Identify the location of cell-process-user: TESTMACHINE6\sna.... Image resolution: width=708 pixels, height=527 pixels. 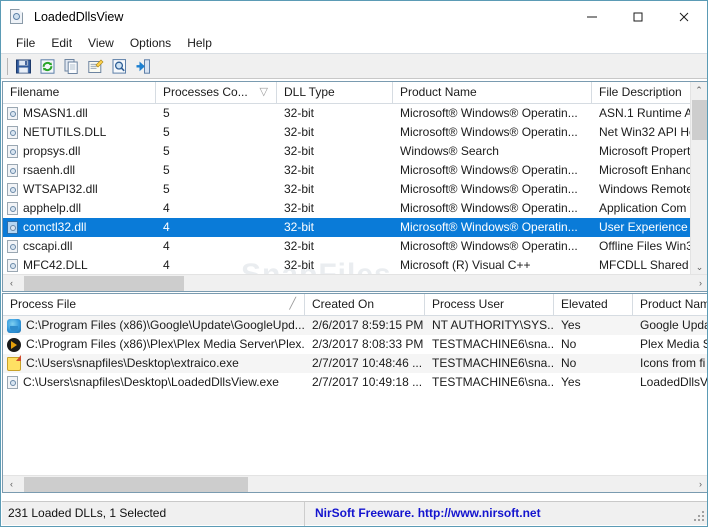
(493, 382).